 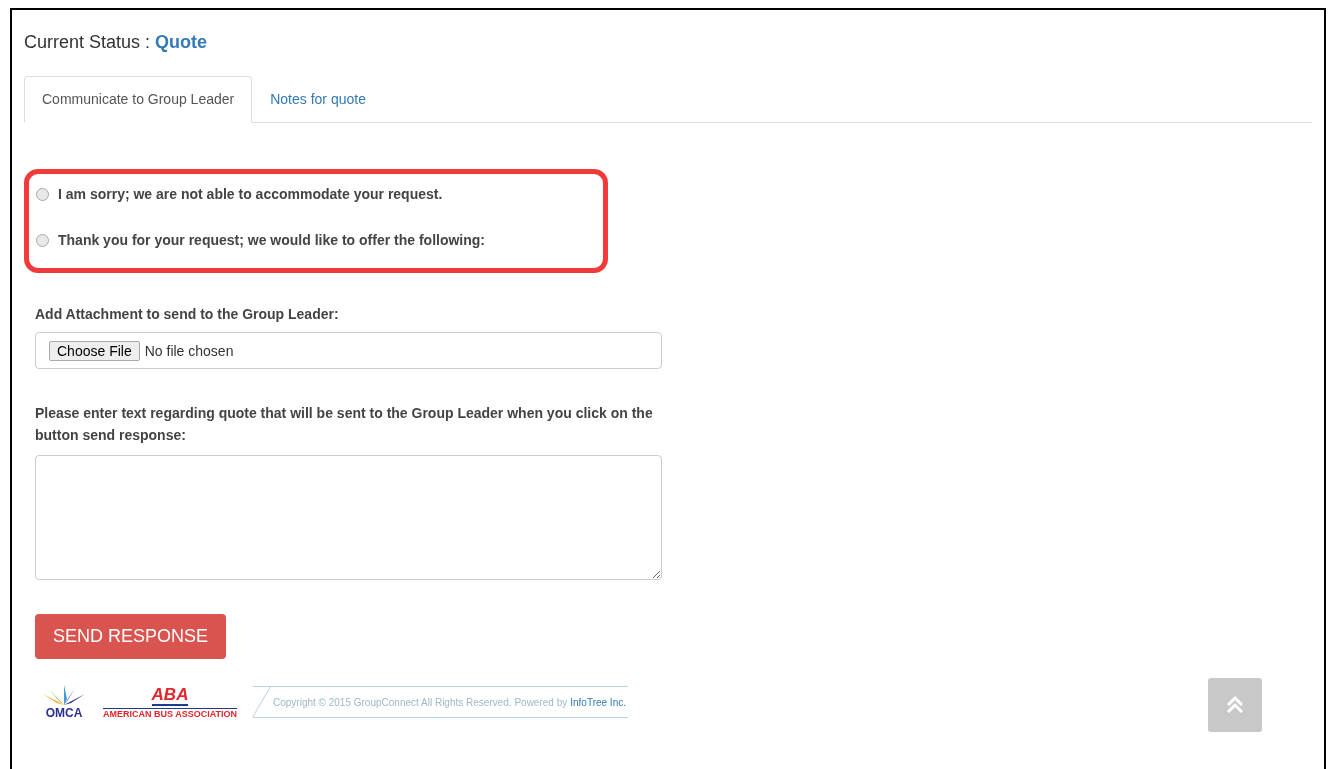 What do you see at coordinates (170, 695) in the screenshot?
I see `logo-text: ABA` at bounding box center [170, 695].